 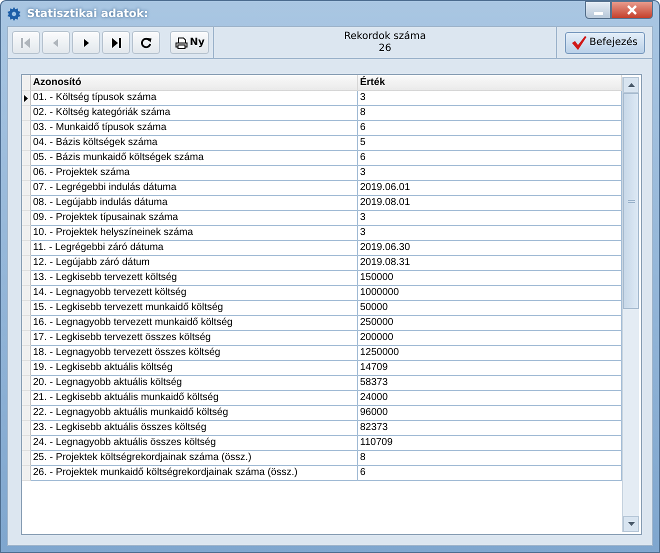 What do you see at coordinates (26, 42) in the screenshot?
I see `skip-to-start-icon` at bounding box center [26, 42].